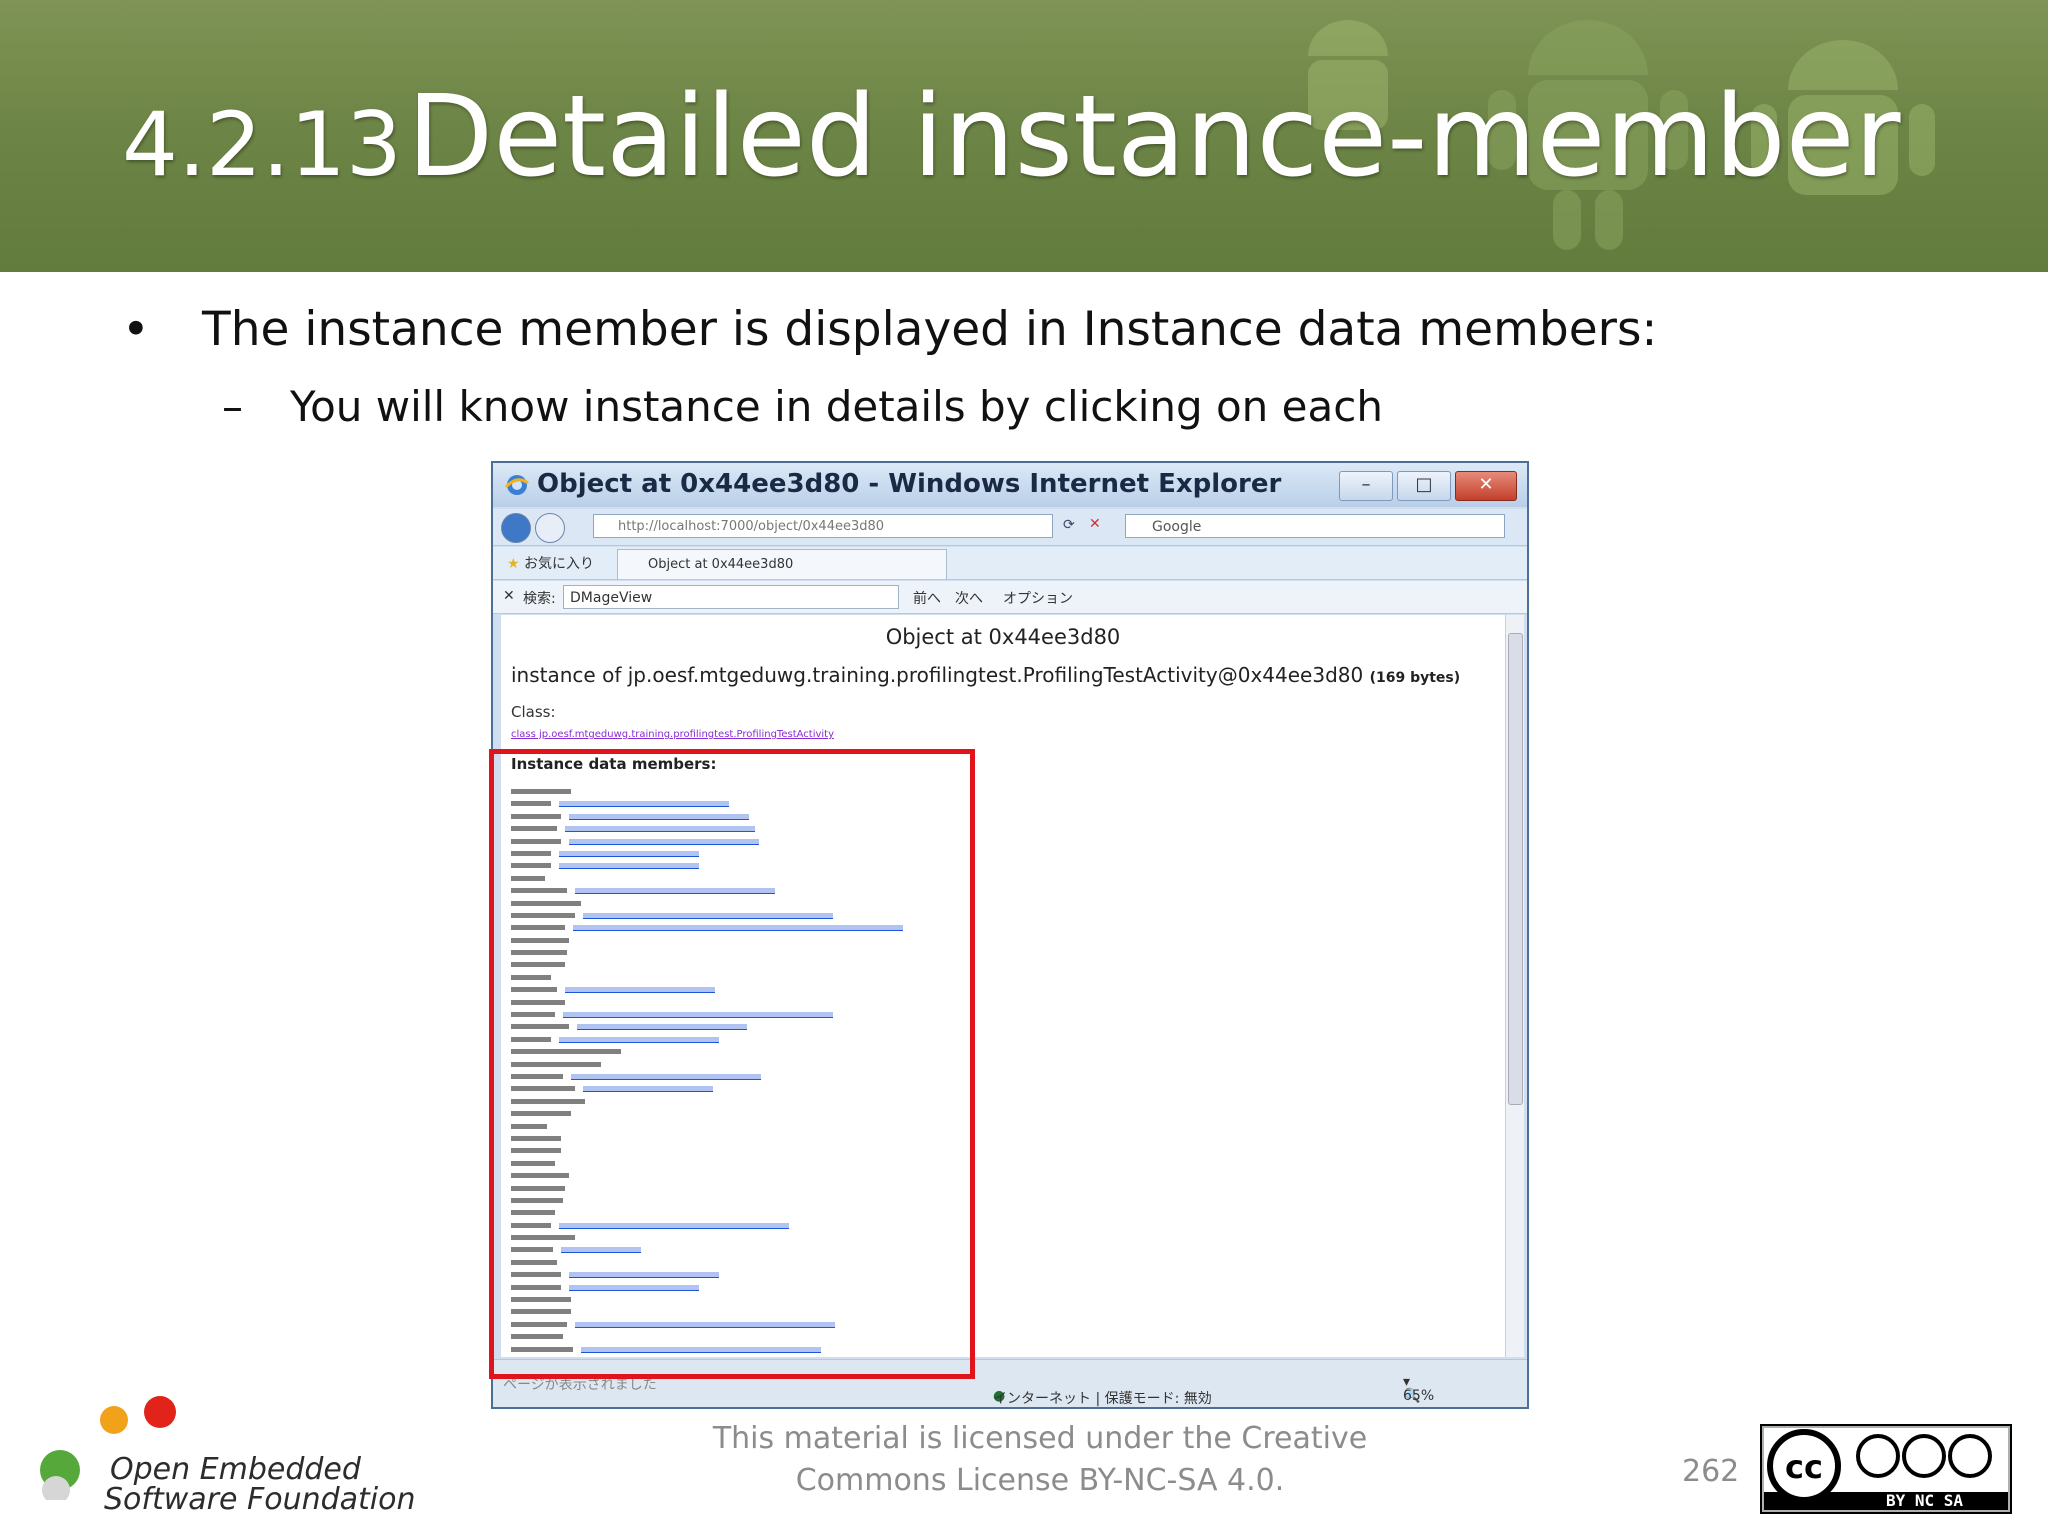 Image resolution: width=2048 pixels, height=1536 pixels. I want to click on back-button, so click(516, 528).